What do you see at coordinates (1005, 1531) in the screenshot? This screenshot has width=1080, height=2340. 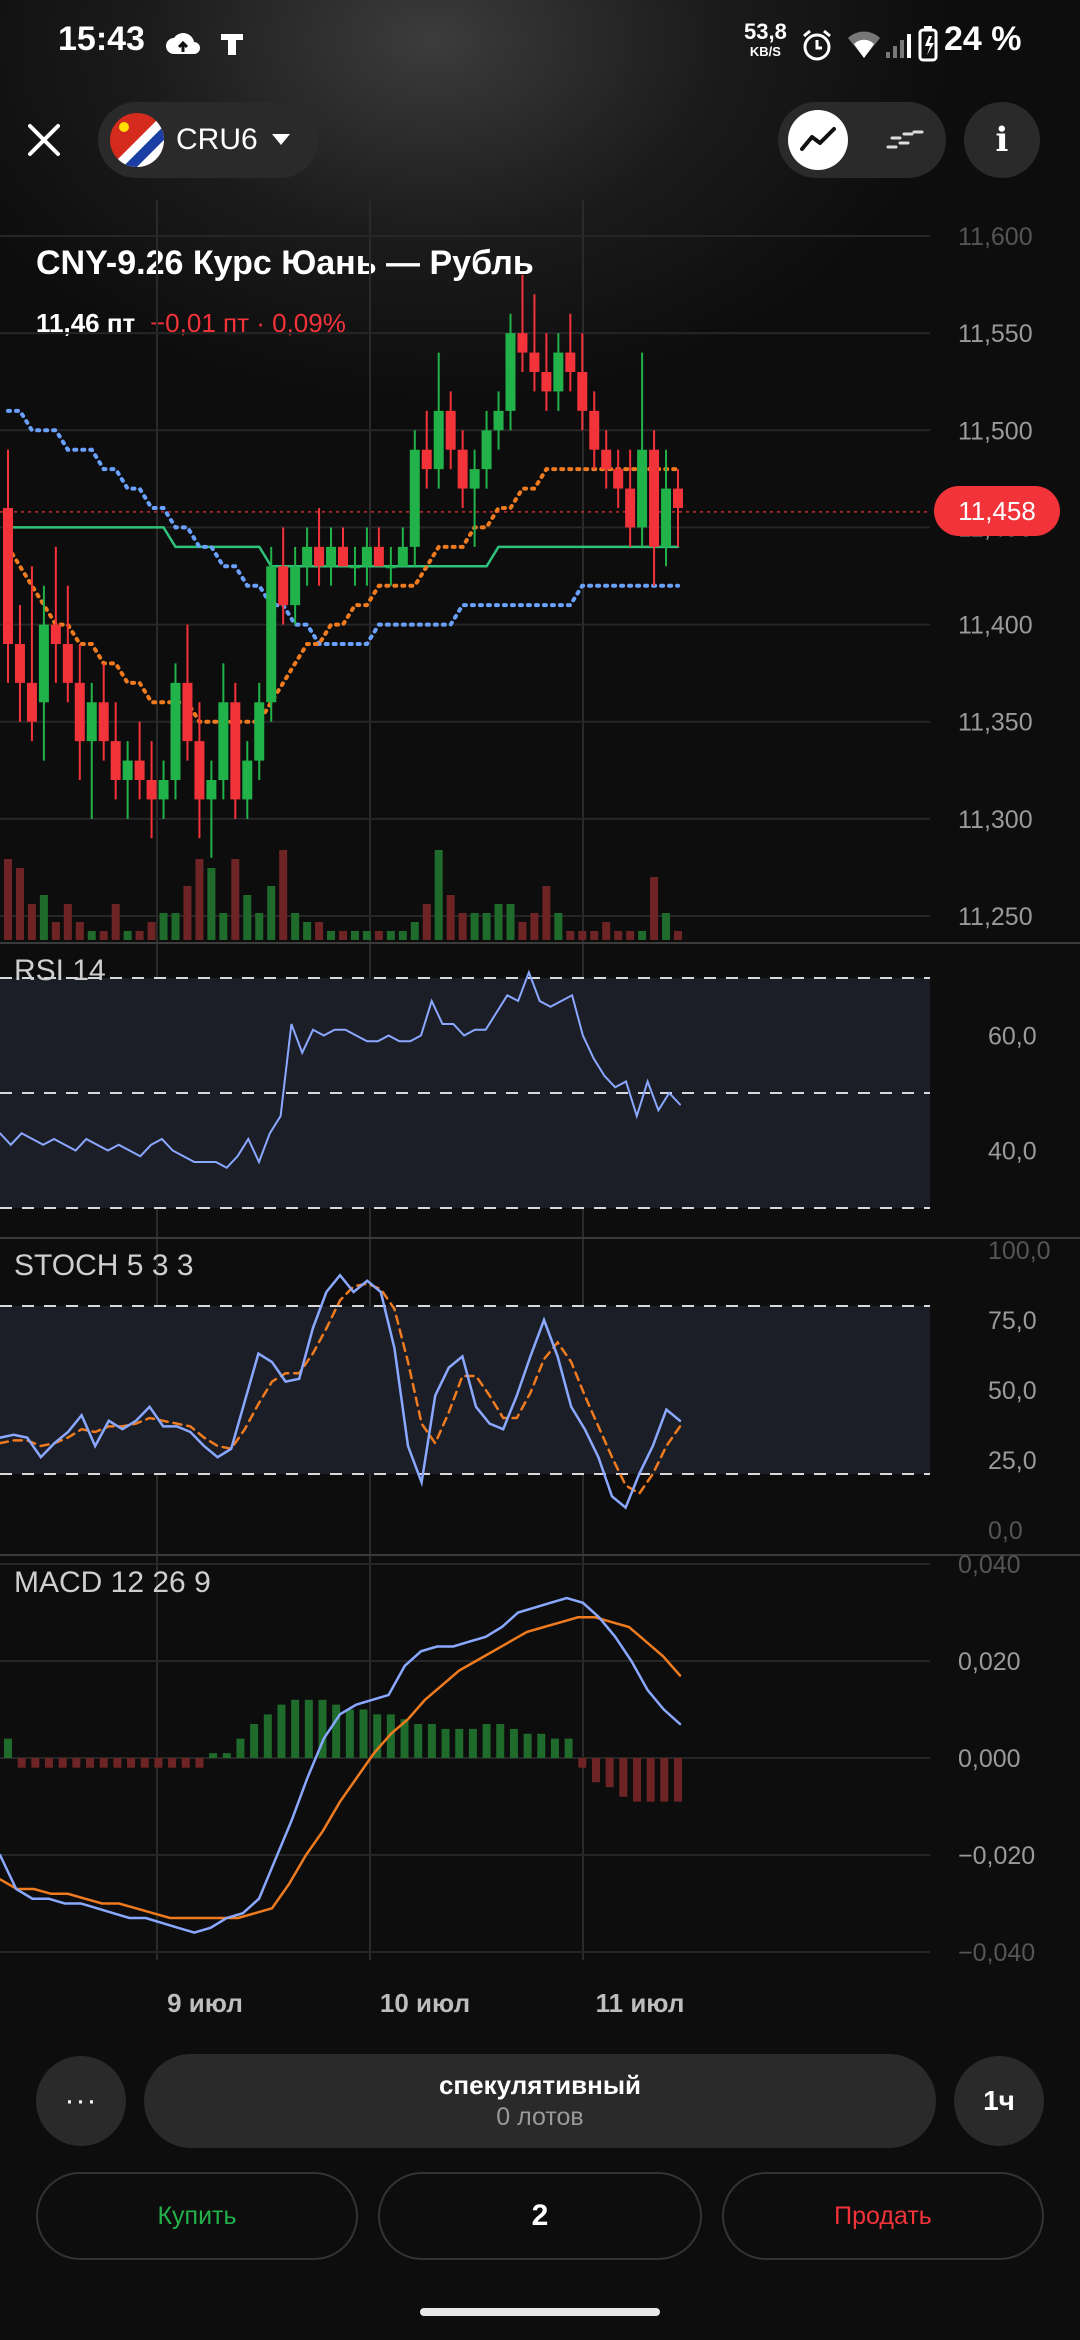 I see `stoch-tick-label: 0,0` at bounding box center [1005, 1531].